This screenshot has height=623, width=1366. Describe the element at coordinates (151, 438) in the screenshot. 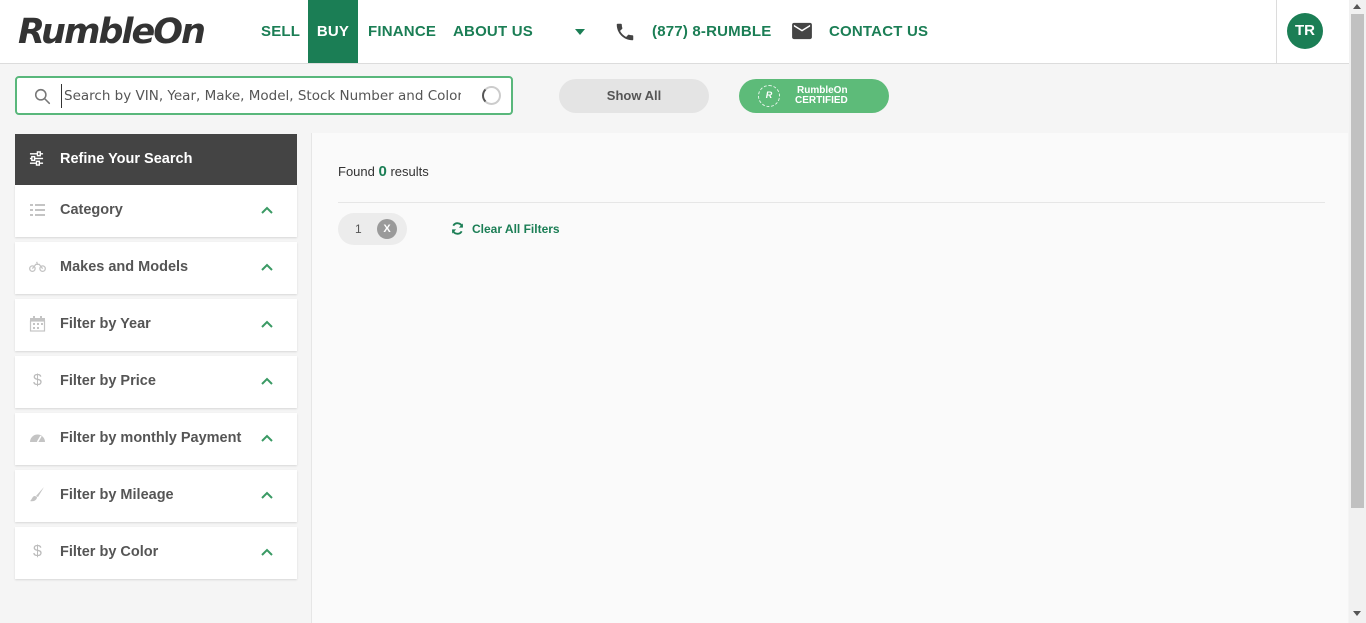

I see `filter-label: Filter by monthly Payment` at that location.